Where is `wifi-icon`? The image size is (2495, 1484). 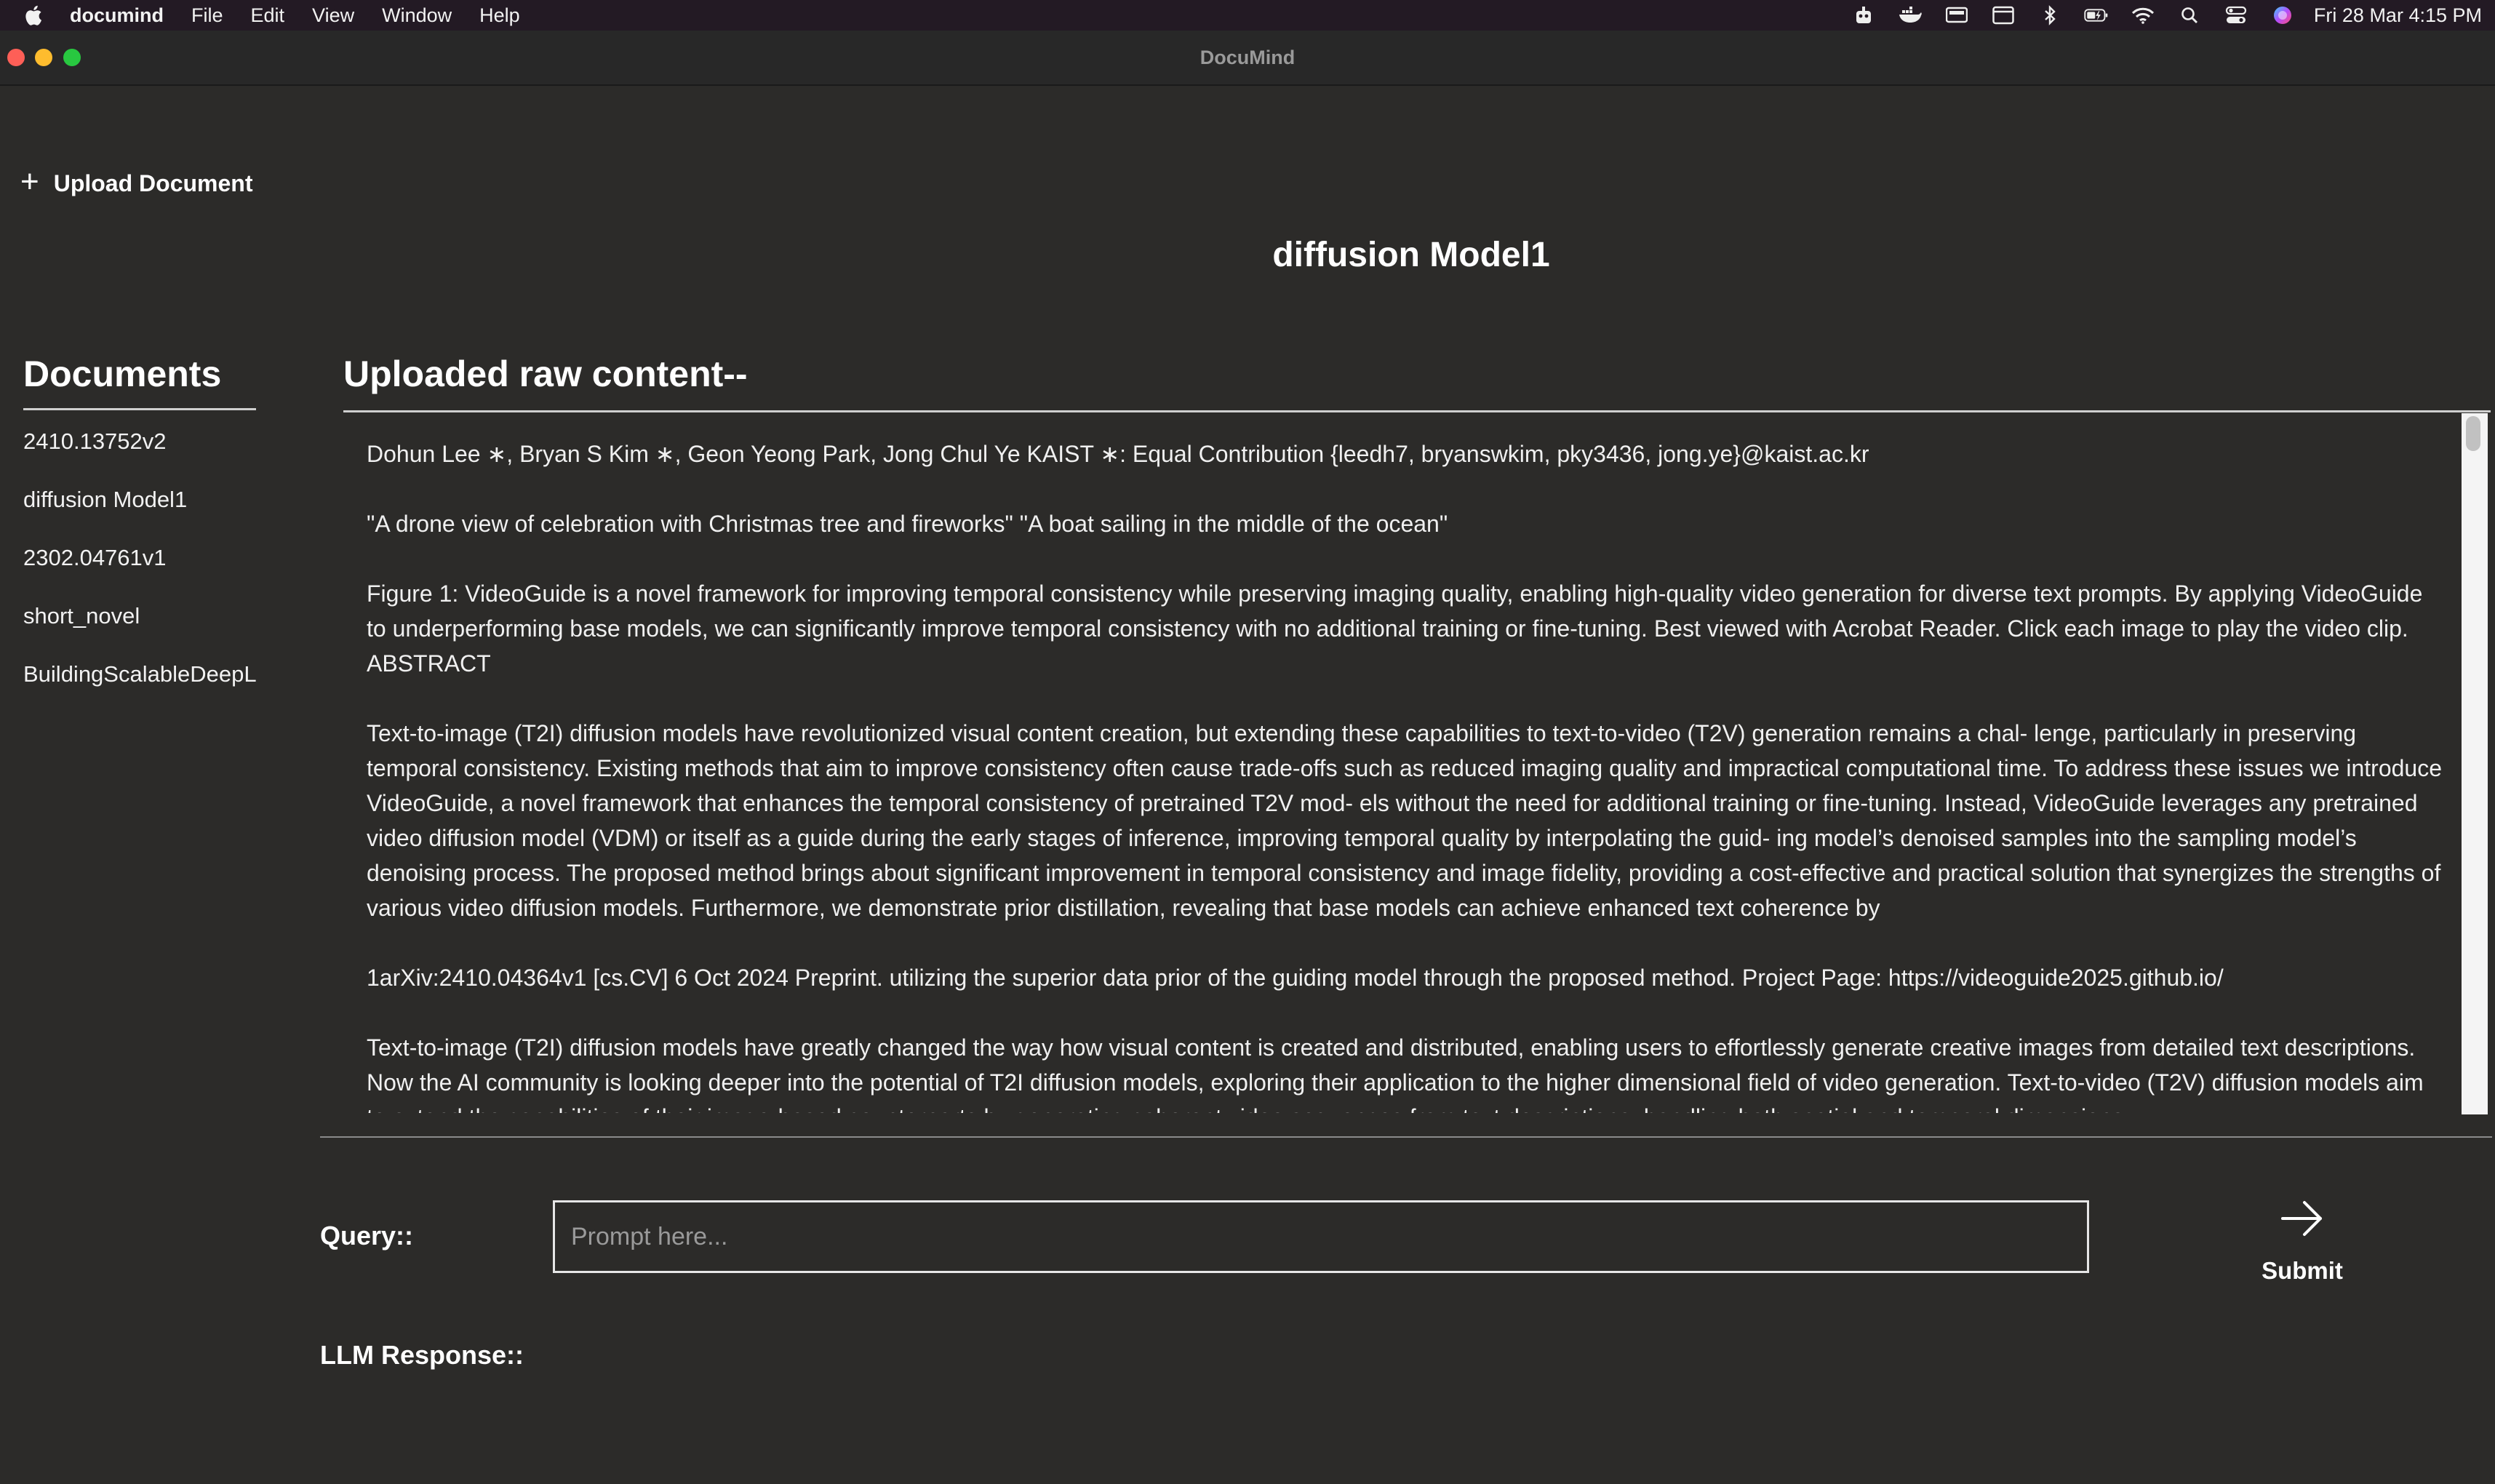
wifi-icon is located at coordinates (2143, 15).